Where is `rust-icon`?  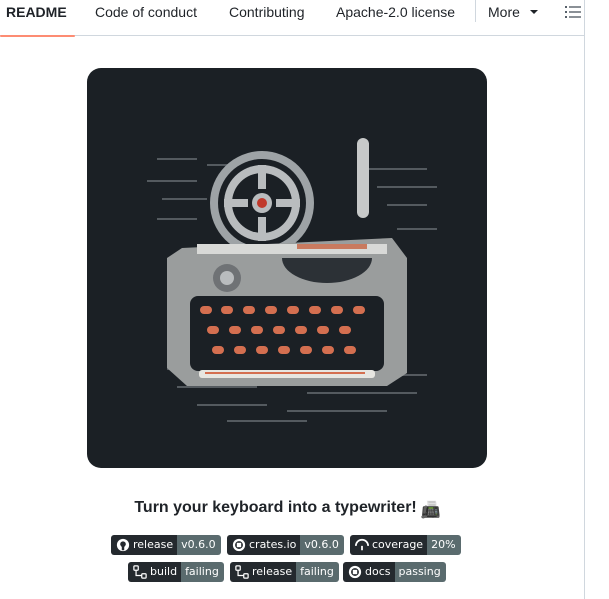 rust-icon is located at coordinates (239, 545).